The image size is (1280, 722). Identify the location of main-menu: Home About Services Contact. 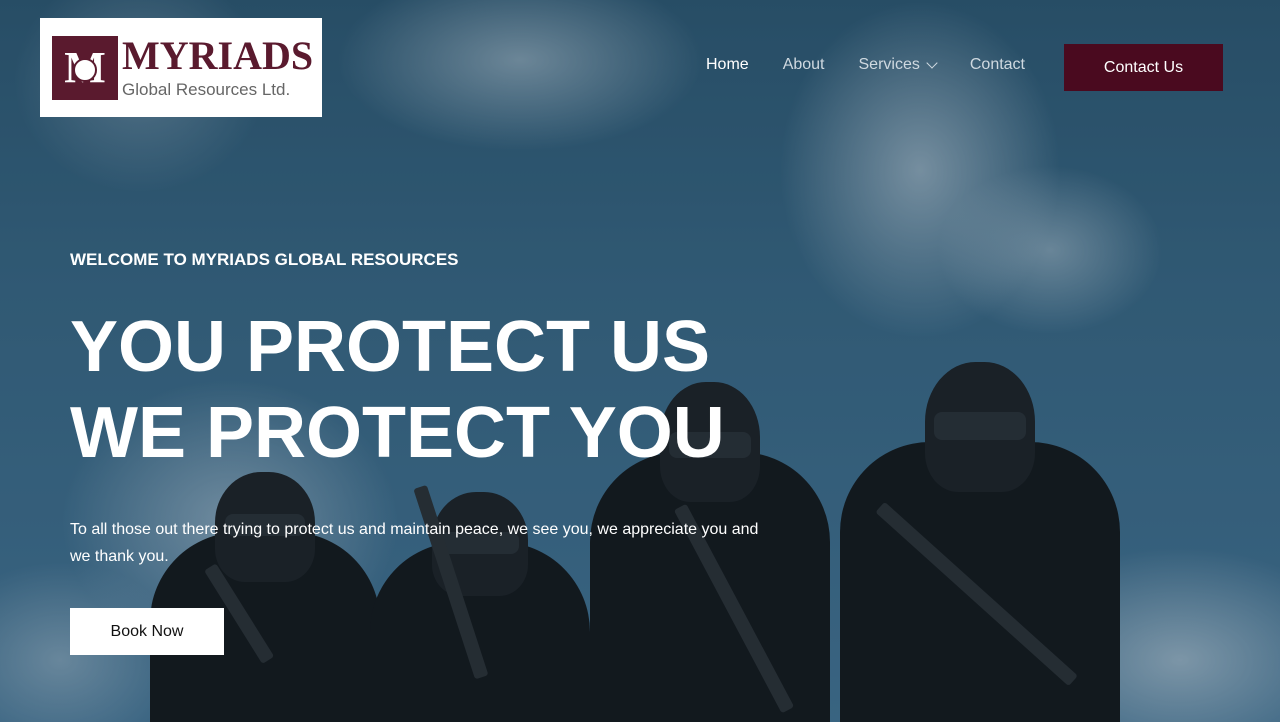
(865, 65).